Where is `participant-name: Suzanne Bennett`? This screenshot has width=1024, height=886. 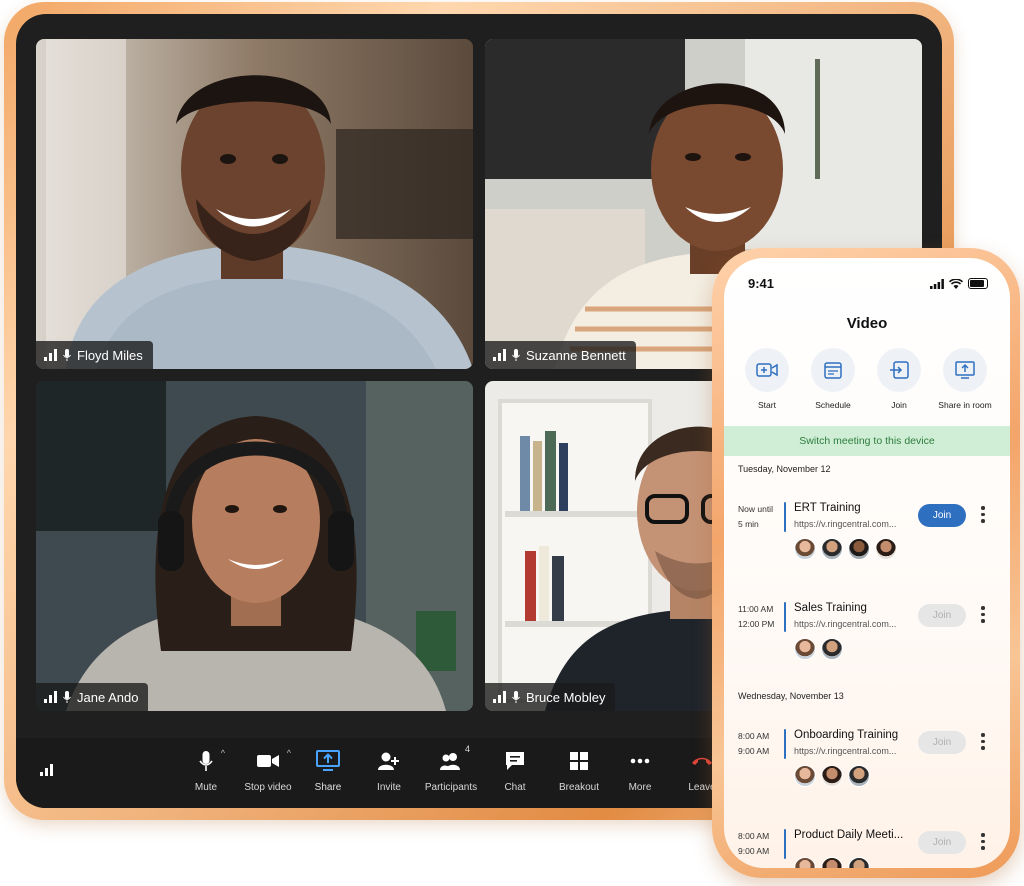 participant-name: Suzanne Bennett is located at coordinates (576, 355).